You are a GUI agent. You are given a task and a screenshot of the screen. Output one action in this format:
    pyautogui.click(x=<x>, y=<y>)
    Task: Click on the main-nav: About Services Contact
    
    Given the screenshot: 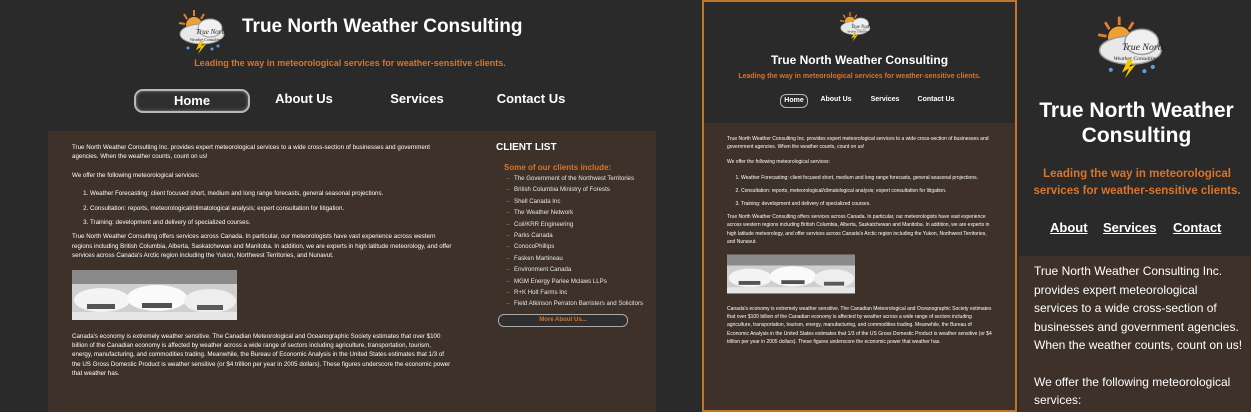 What is the action you would take?
    pyautogui.click(x=1135, y=229)
    